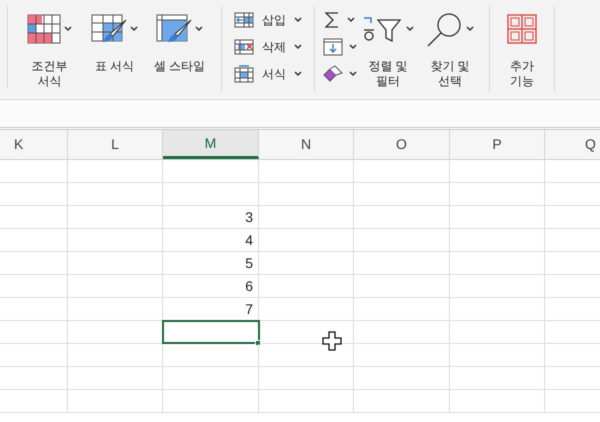 Image resolution: width=600 pixels, height=422 pixels. What do you see at coordinates (249, 217) in the screenshot?
I see `cell-value: 3` at bounding box center [249, 217].